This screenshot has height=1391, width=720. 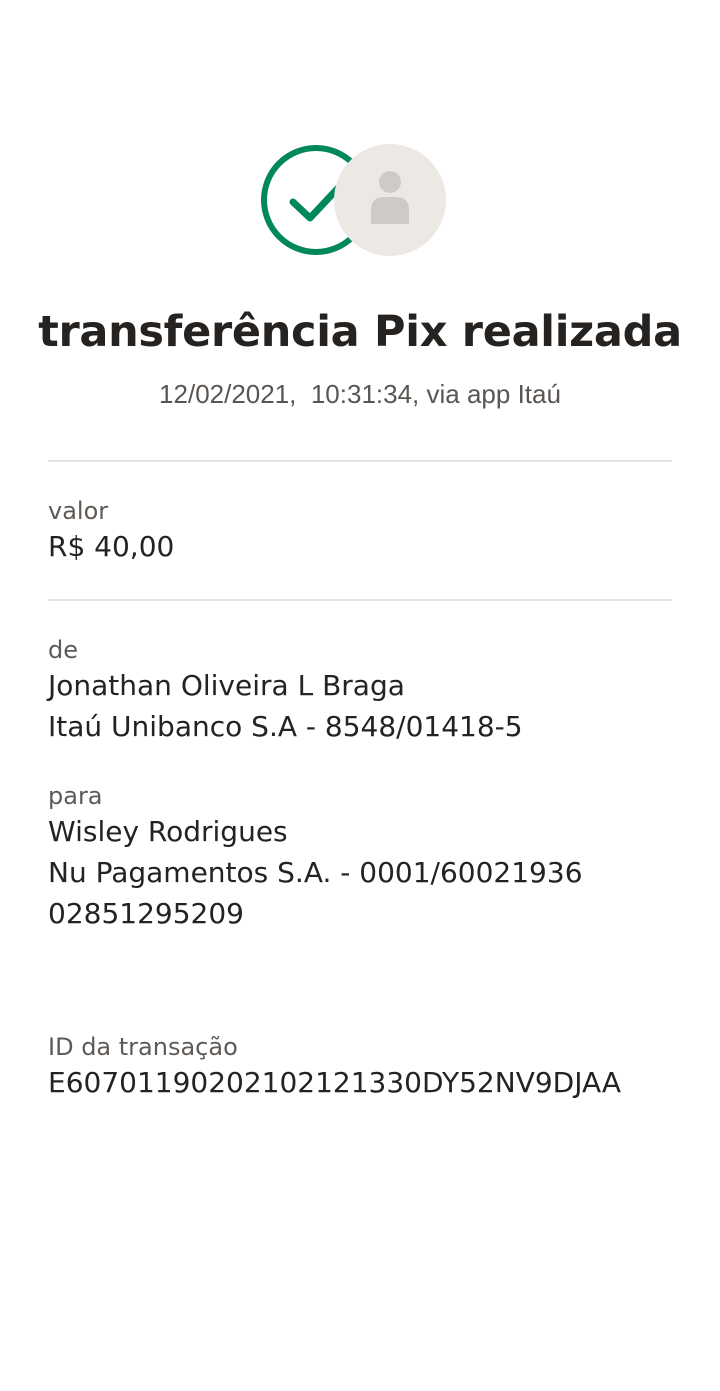 What do you see at coordinates (75, 796) in the screenshot?
I see `to-label: para` at bounding box center [75, 796].